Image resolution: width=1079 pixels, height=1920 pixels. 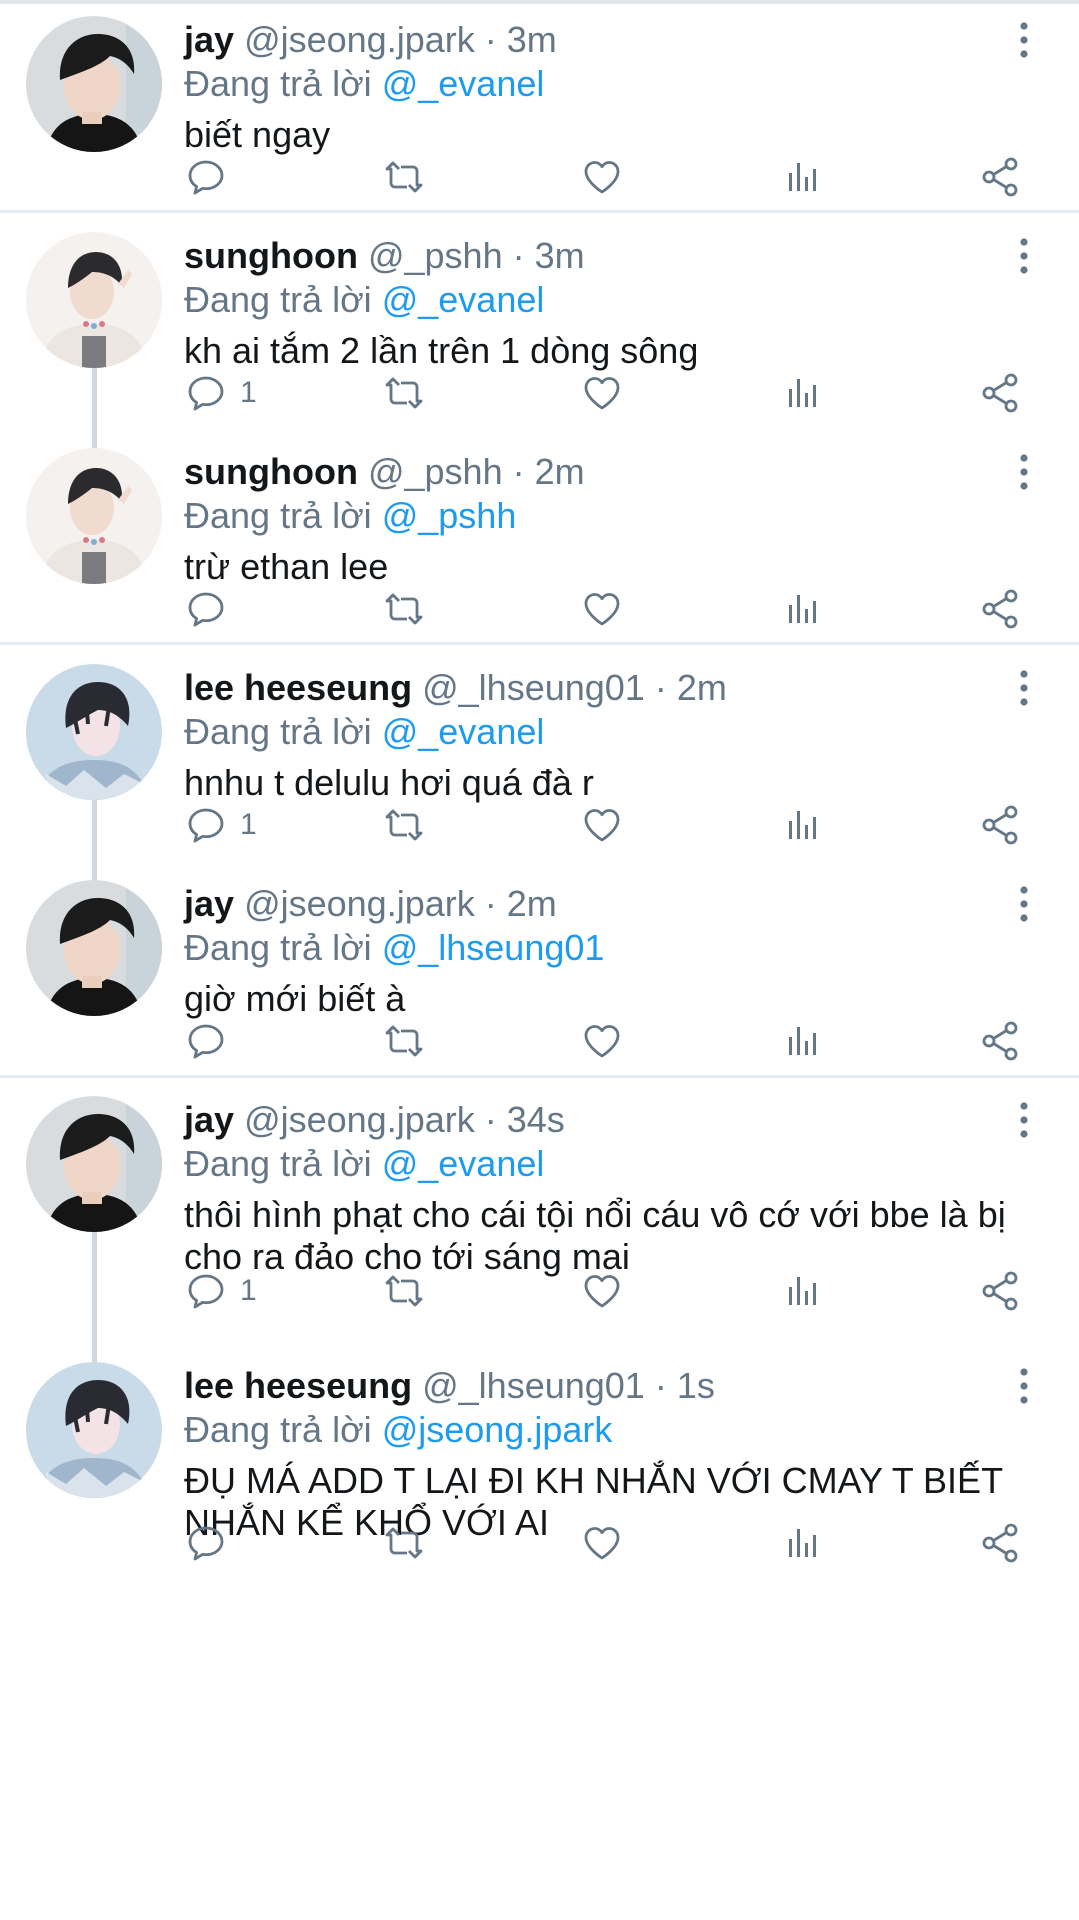 I want to click on mention-link: @_lhseung01, so click(x=493, y=947).